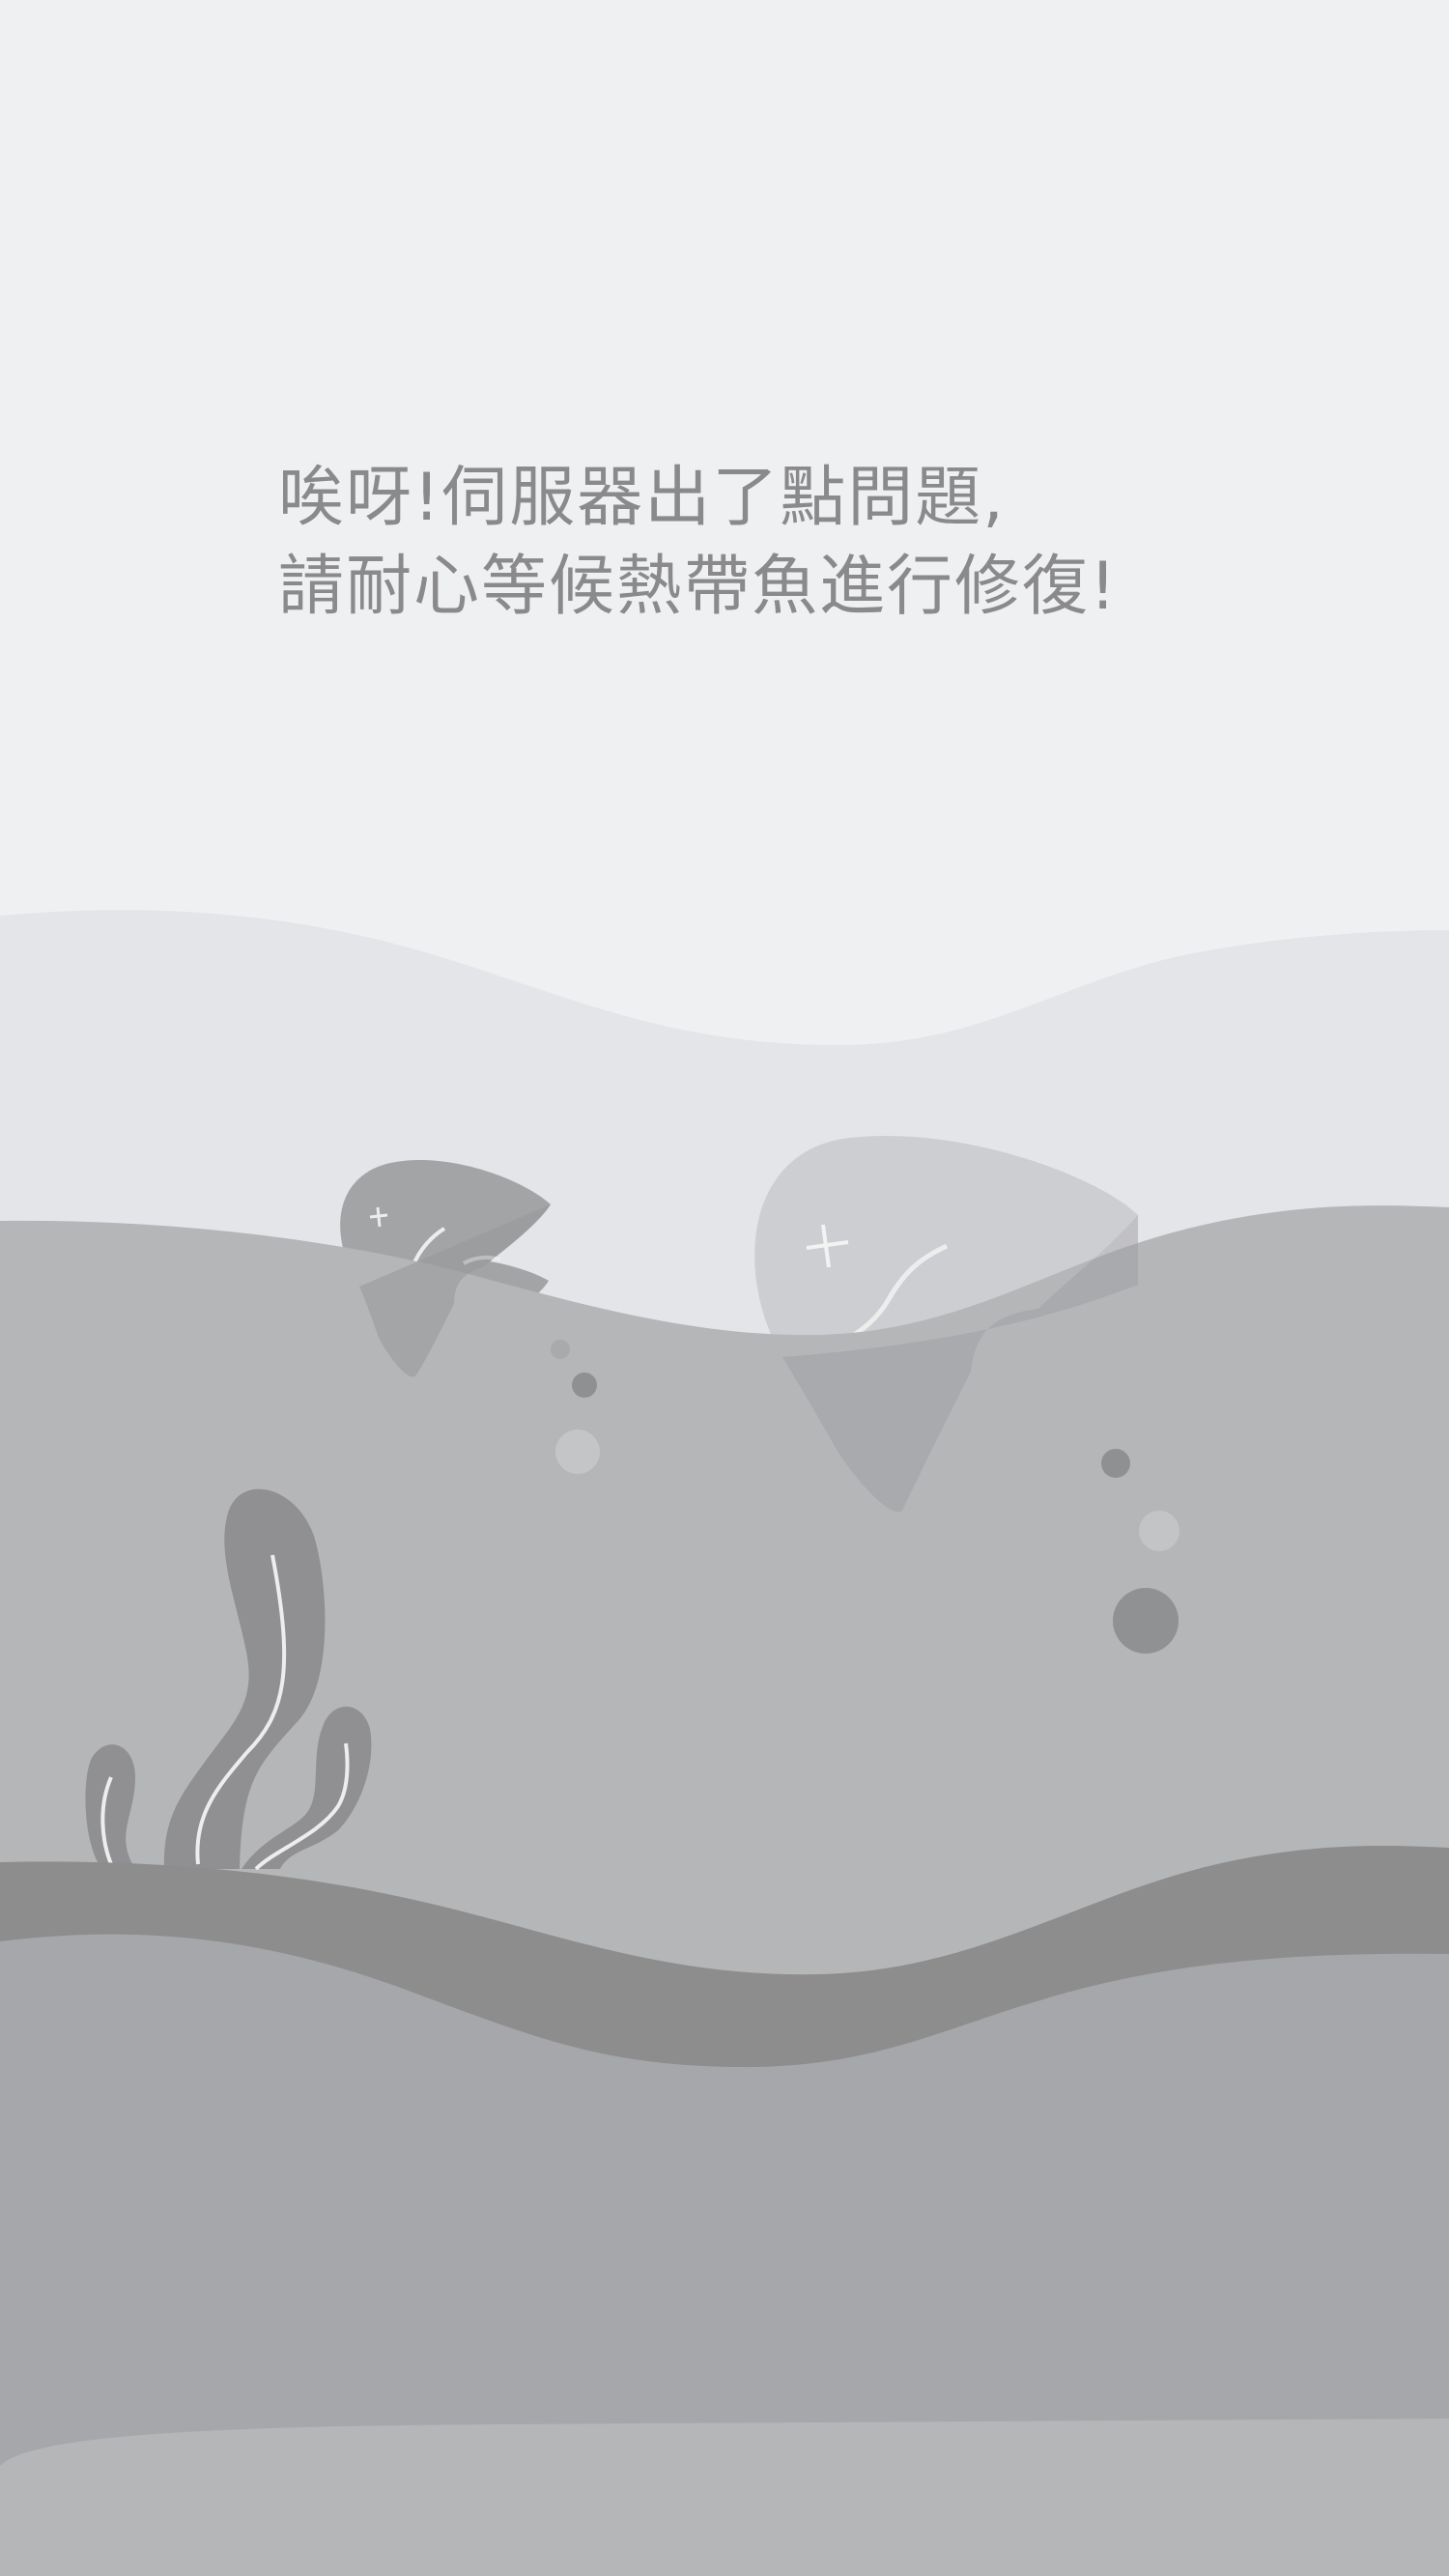 The width and height of the screenshot is (1449, 2576). I want to click on error-message: 唉呀!伺服器出了點問題, 請耐心等候熱帶魚進行修復!, so click(761, 543).